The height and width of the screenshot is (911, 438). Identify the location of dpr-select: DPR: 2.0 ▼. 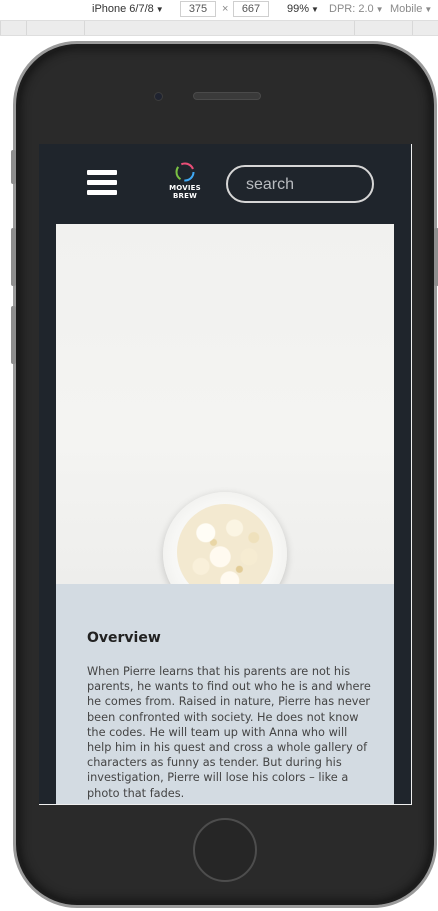
(356, 9).